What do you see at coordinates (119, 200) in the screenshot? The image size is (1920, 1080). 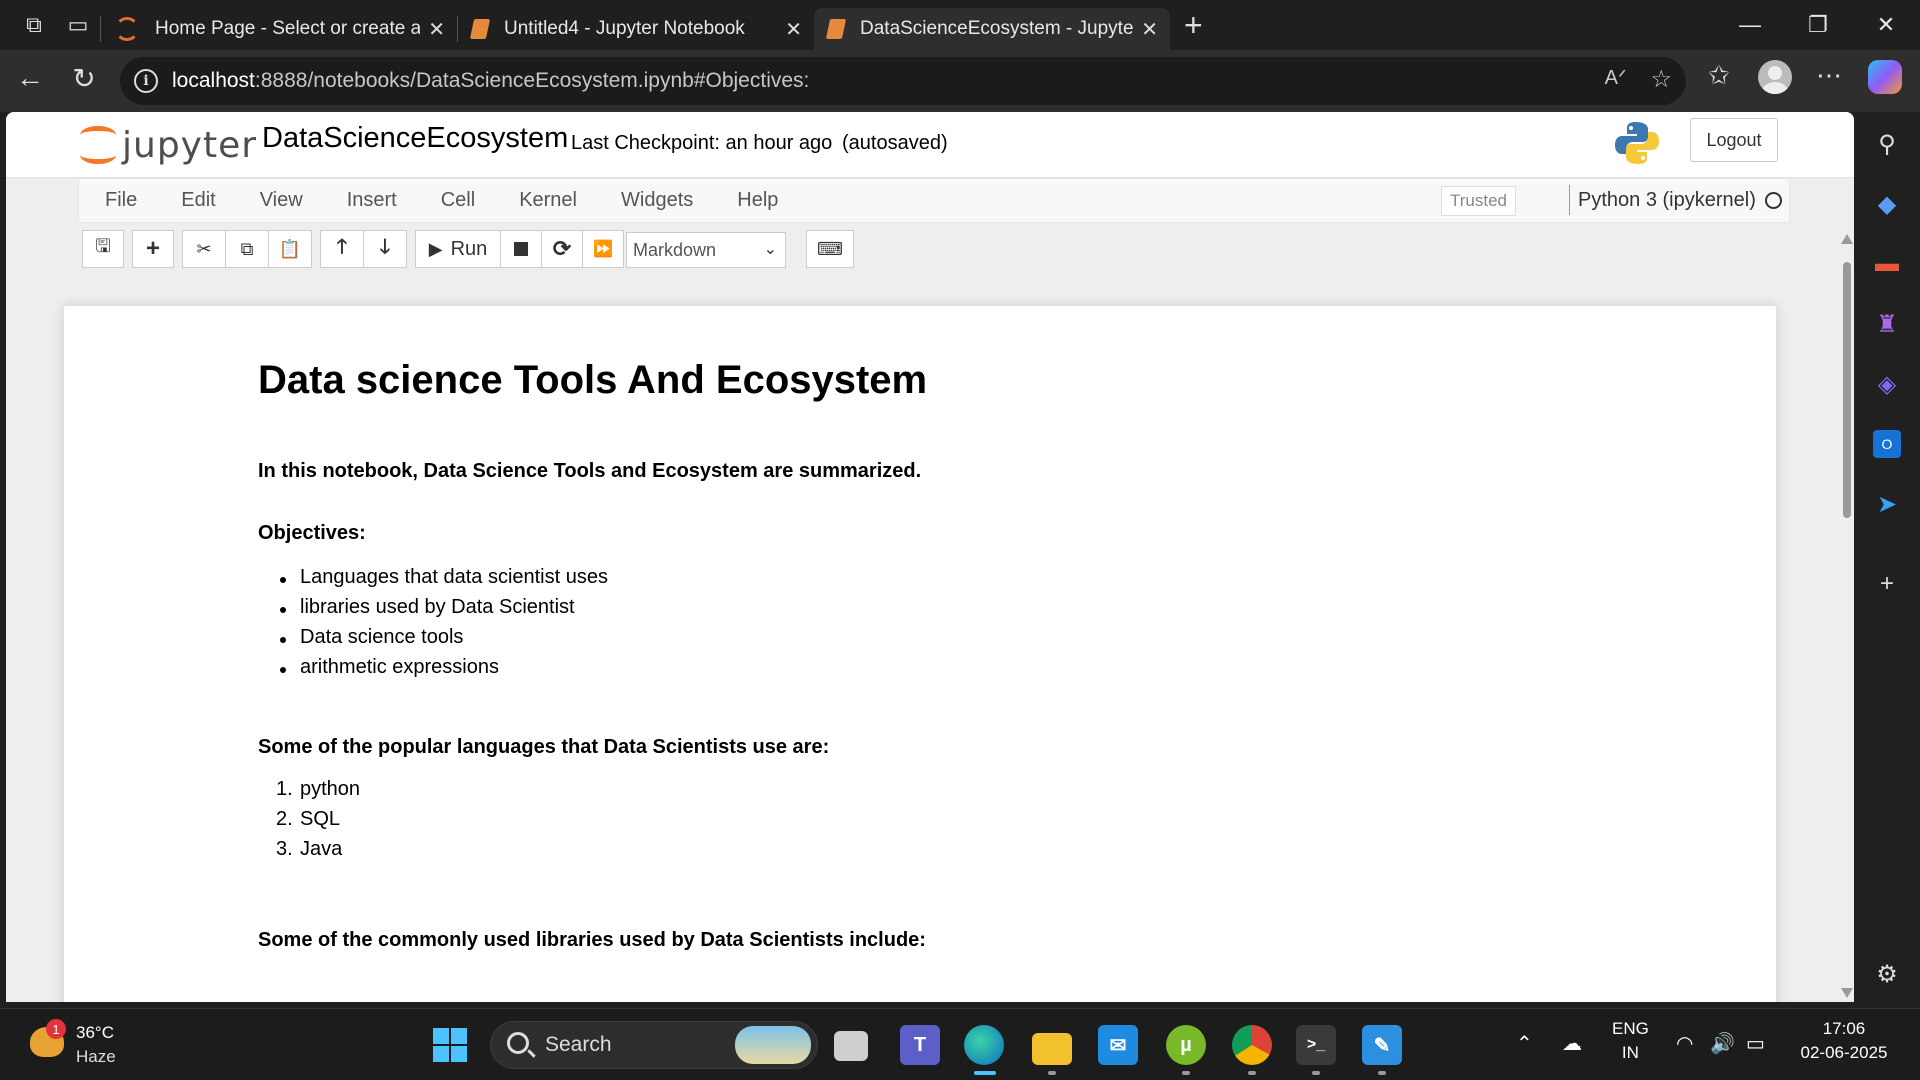 I see `menu-file: File` at bounding box center [119, 200].